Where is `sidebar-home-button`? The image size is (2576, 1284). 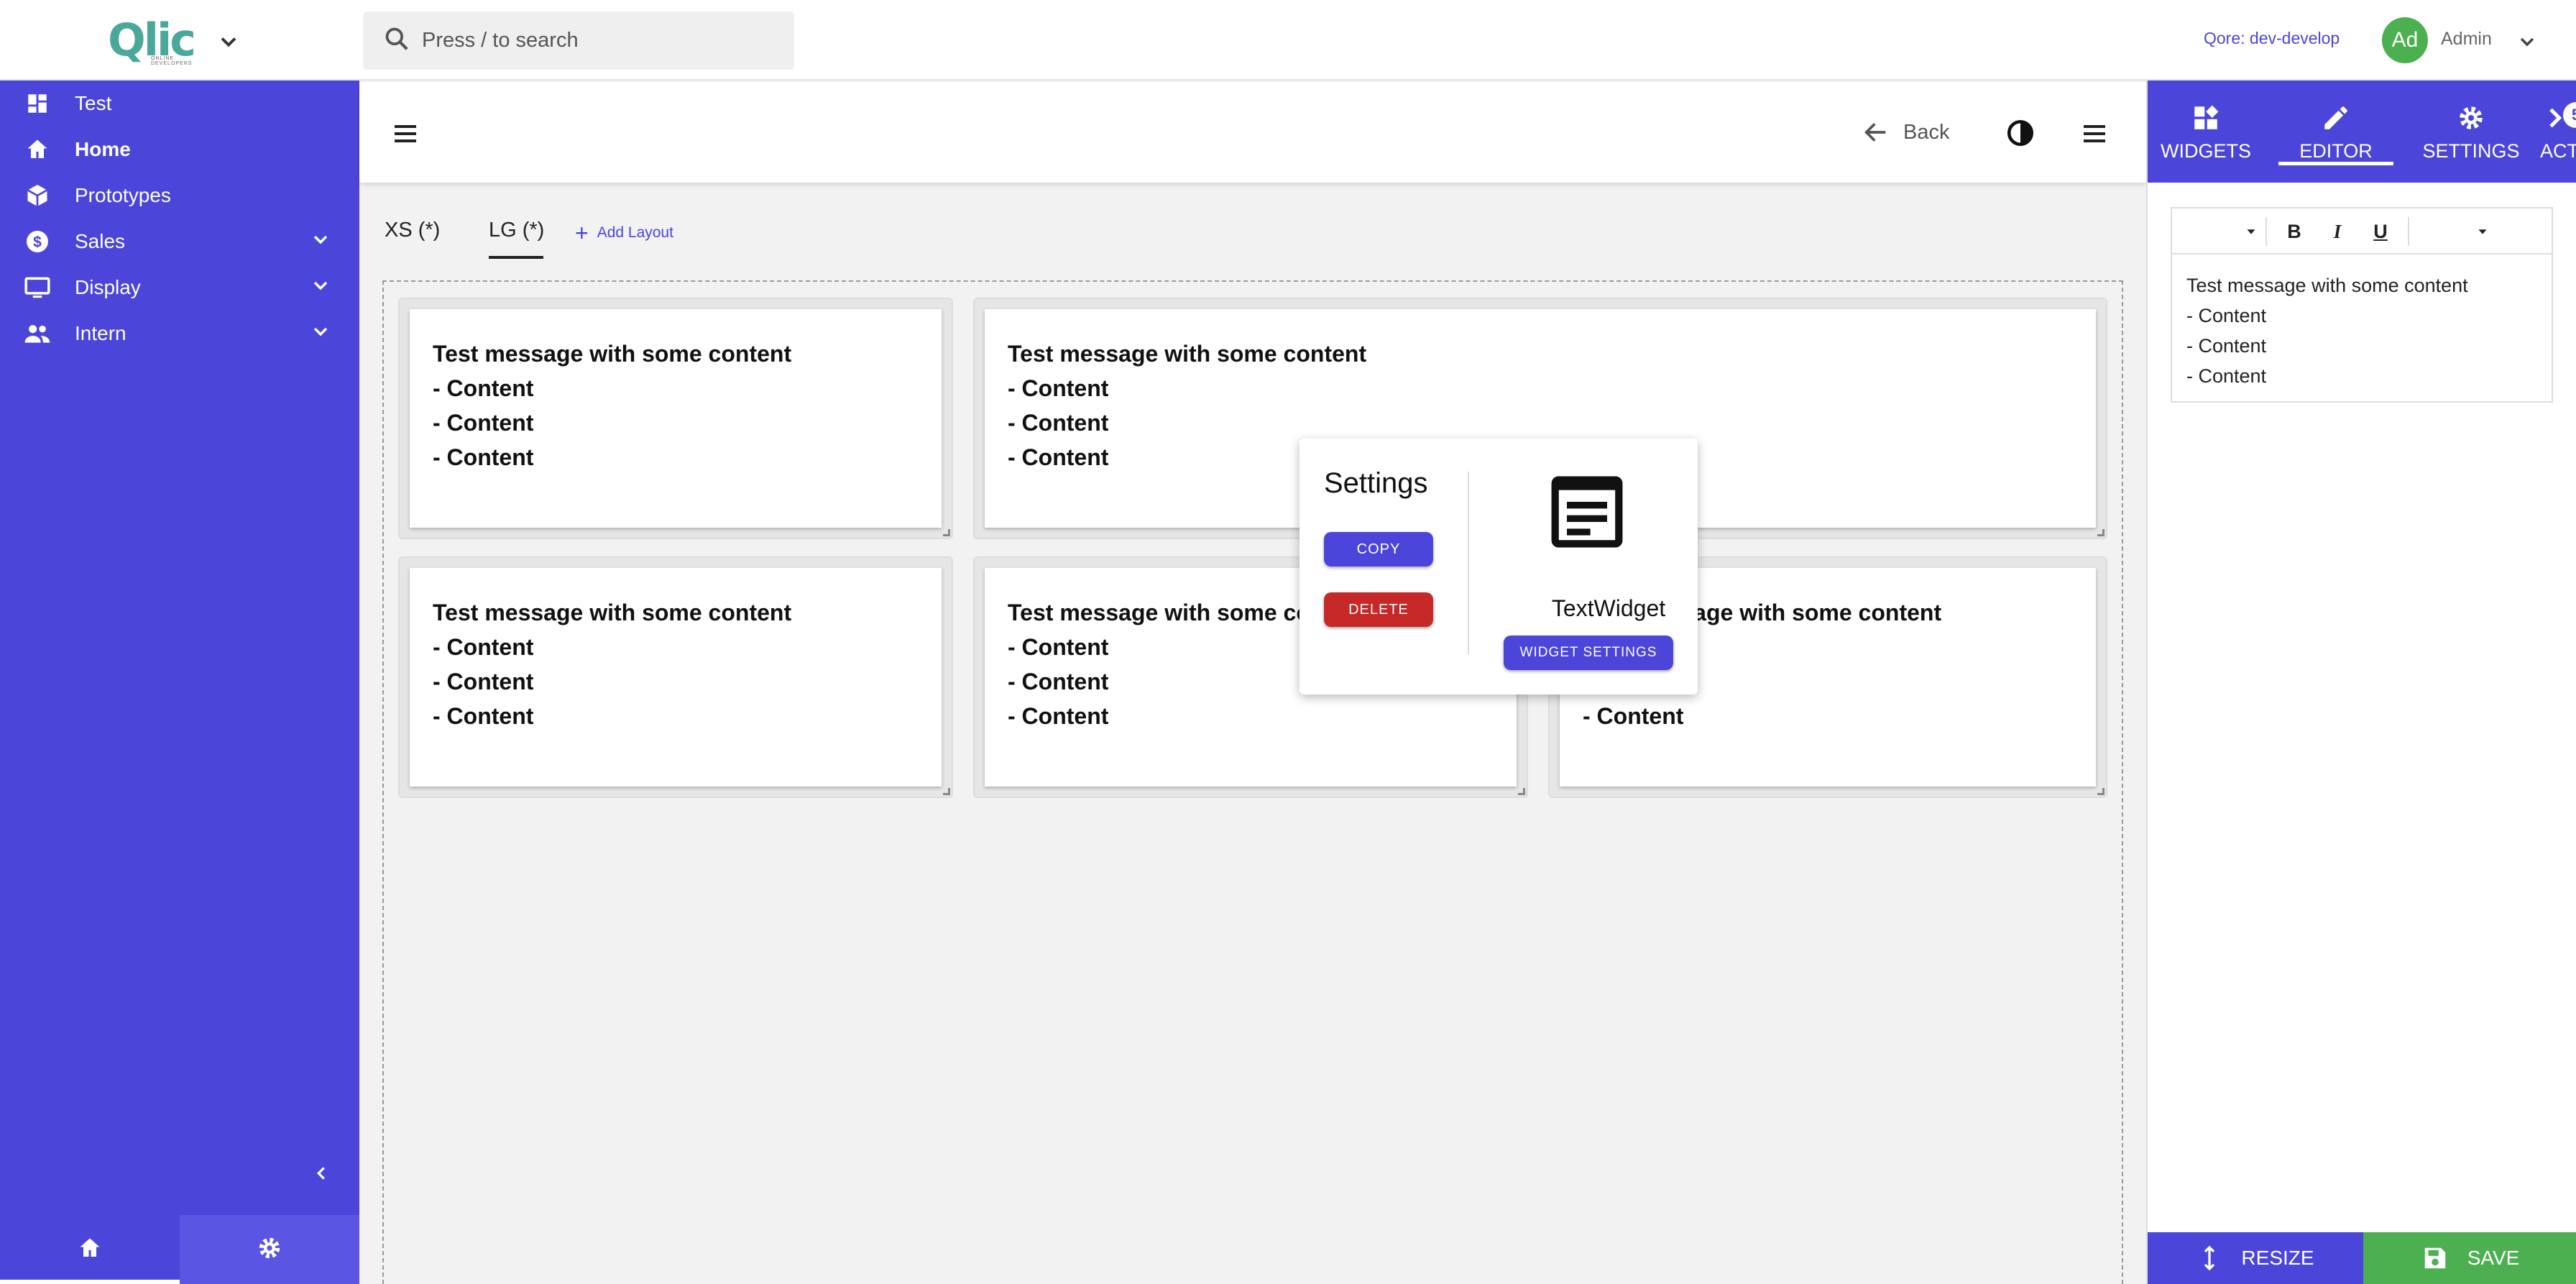
sidebar-home-button is located at coordinates (90, 1249).